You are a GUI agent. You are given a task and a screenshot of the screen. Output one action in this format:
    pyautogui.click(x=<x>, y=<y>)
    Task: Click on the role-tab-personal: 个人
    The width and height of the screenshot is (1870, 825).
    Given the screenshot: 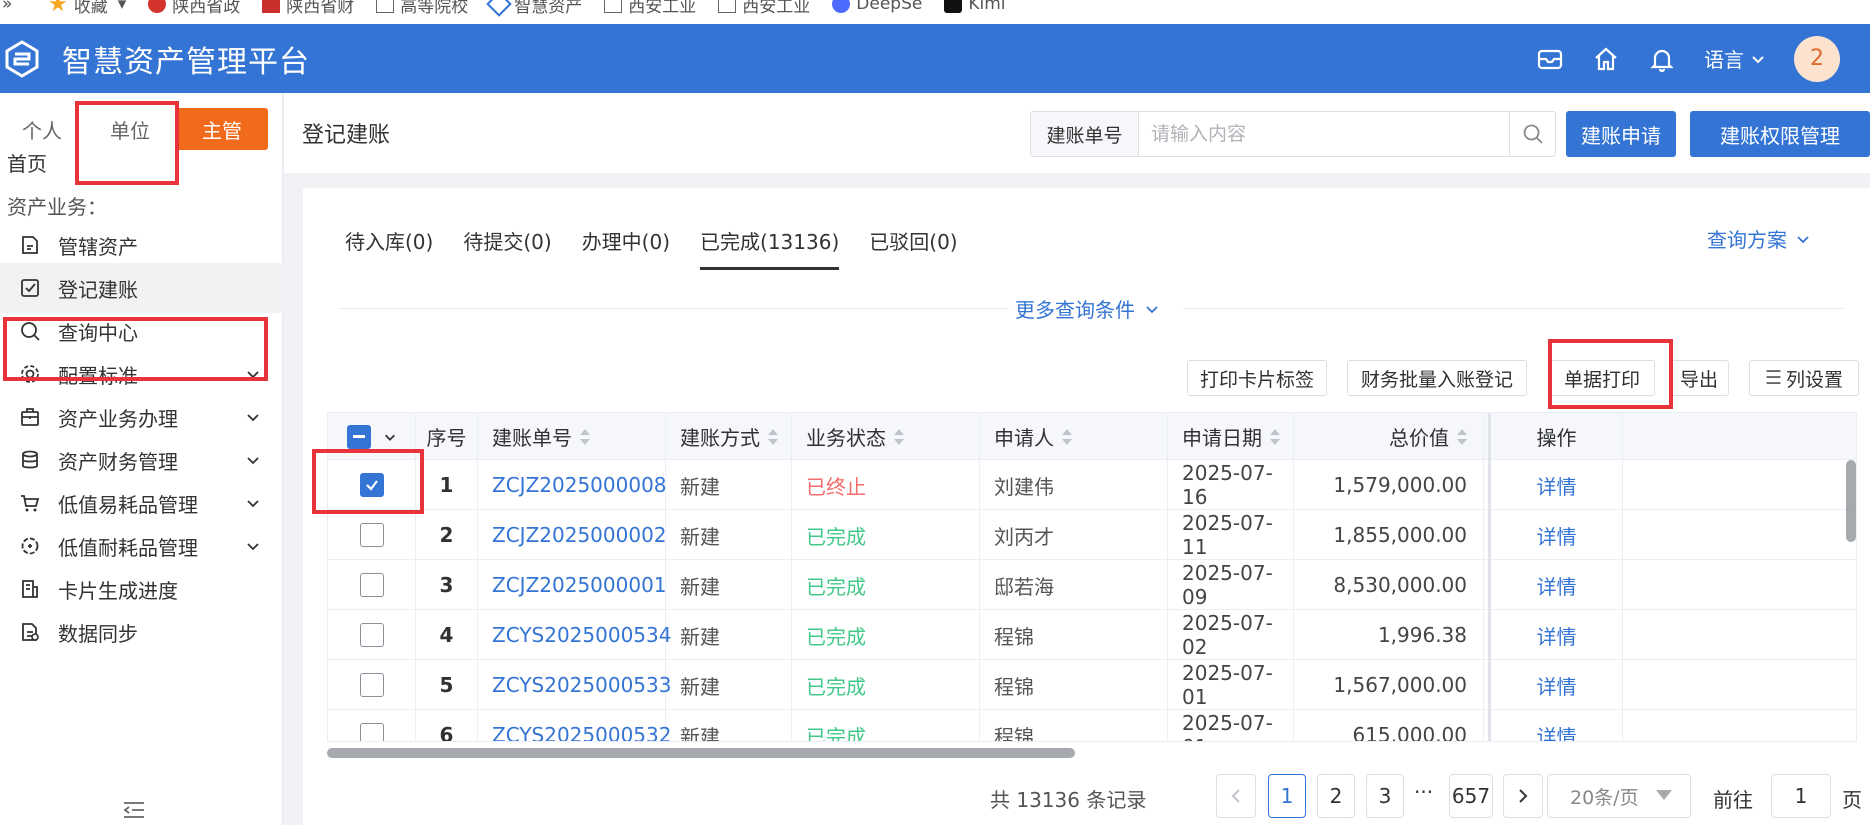 What is the action you would take?
    pyautogui.click(x=42, y=129)
    